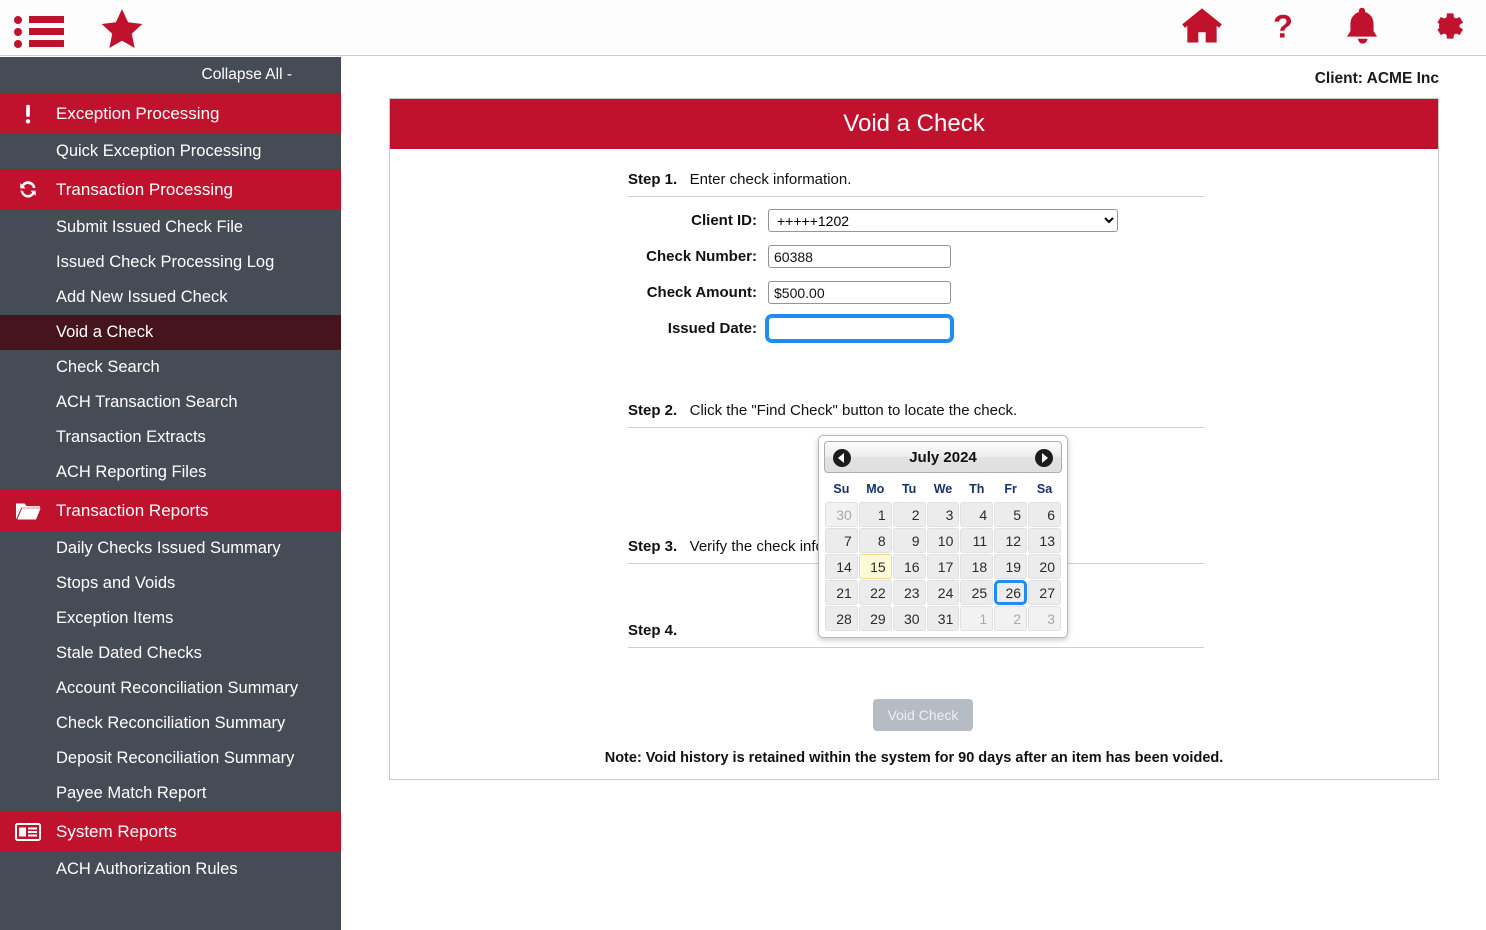 The height and width of the screenshot is (930, 1486). I want to click on sidebar-group-transaction-reports: Transaction Reports, so click(170, 510).